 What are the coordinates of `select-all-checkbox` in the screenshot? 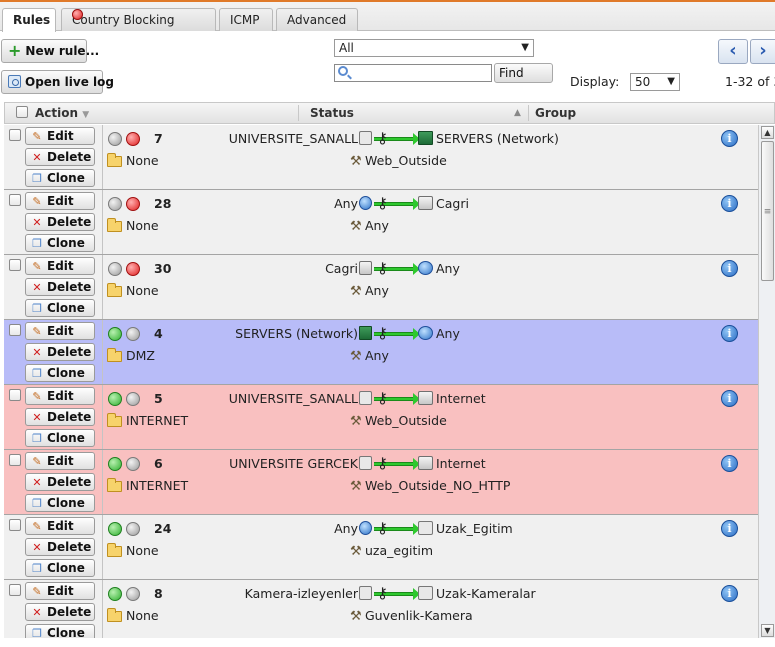 It's located at (22, 112).